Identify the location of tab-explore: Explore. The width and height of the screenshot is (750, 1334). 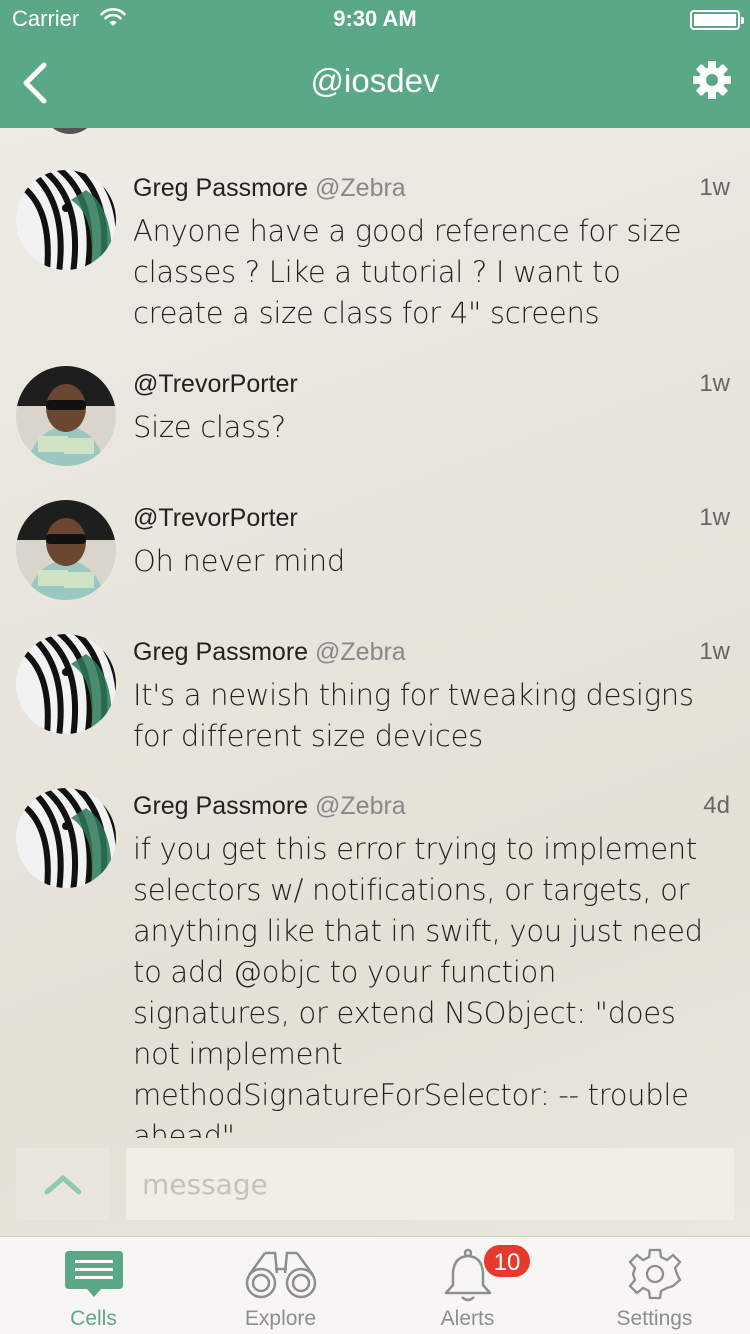
(280, 1285).